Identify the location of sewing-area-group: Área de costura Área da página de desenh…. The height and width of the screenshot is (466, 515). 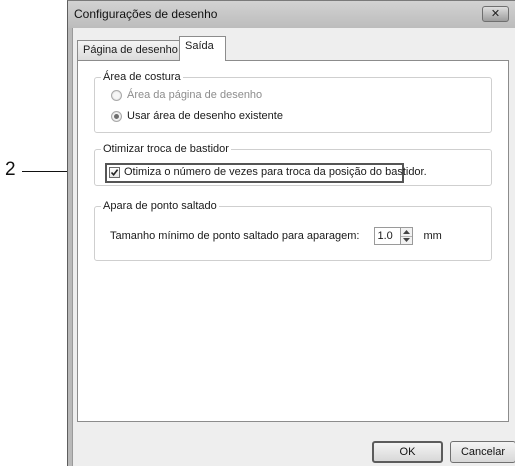
(293, 102).